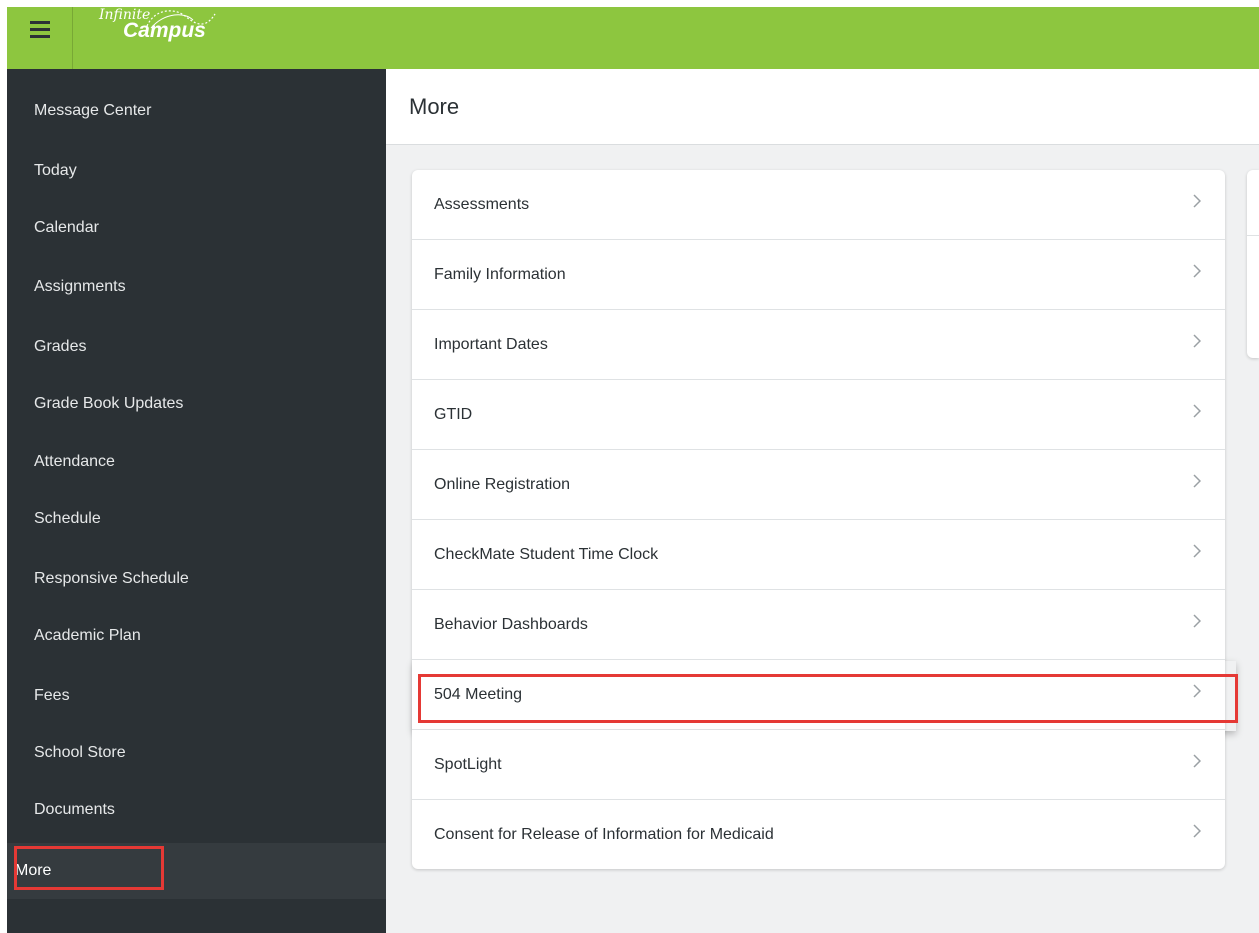  What do you see at coordinates (109, 403) in the screenshot?
I see `sidebar-item-label: Grade Book Updates` at bounding box center [109, 403].